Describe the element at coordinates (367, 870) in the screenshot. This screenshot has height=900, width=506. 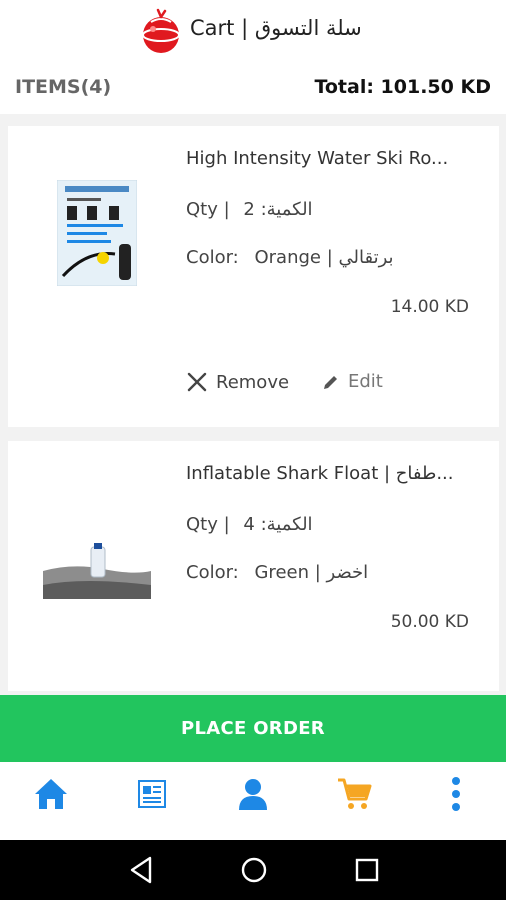
I see `recents-icon` at that location.